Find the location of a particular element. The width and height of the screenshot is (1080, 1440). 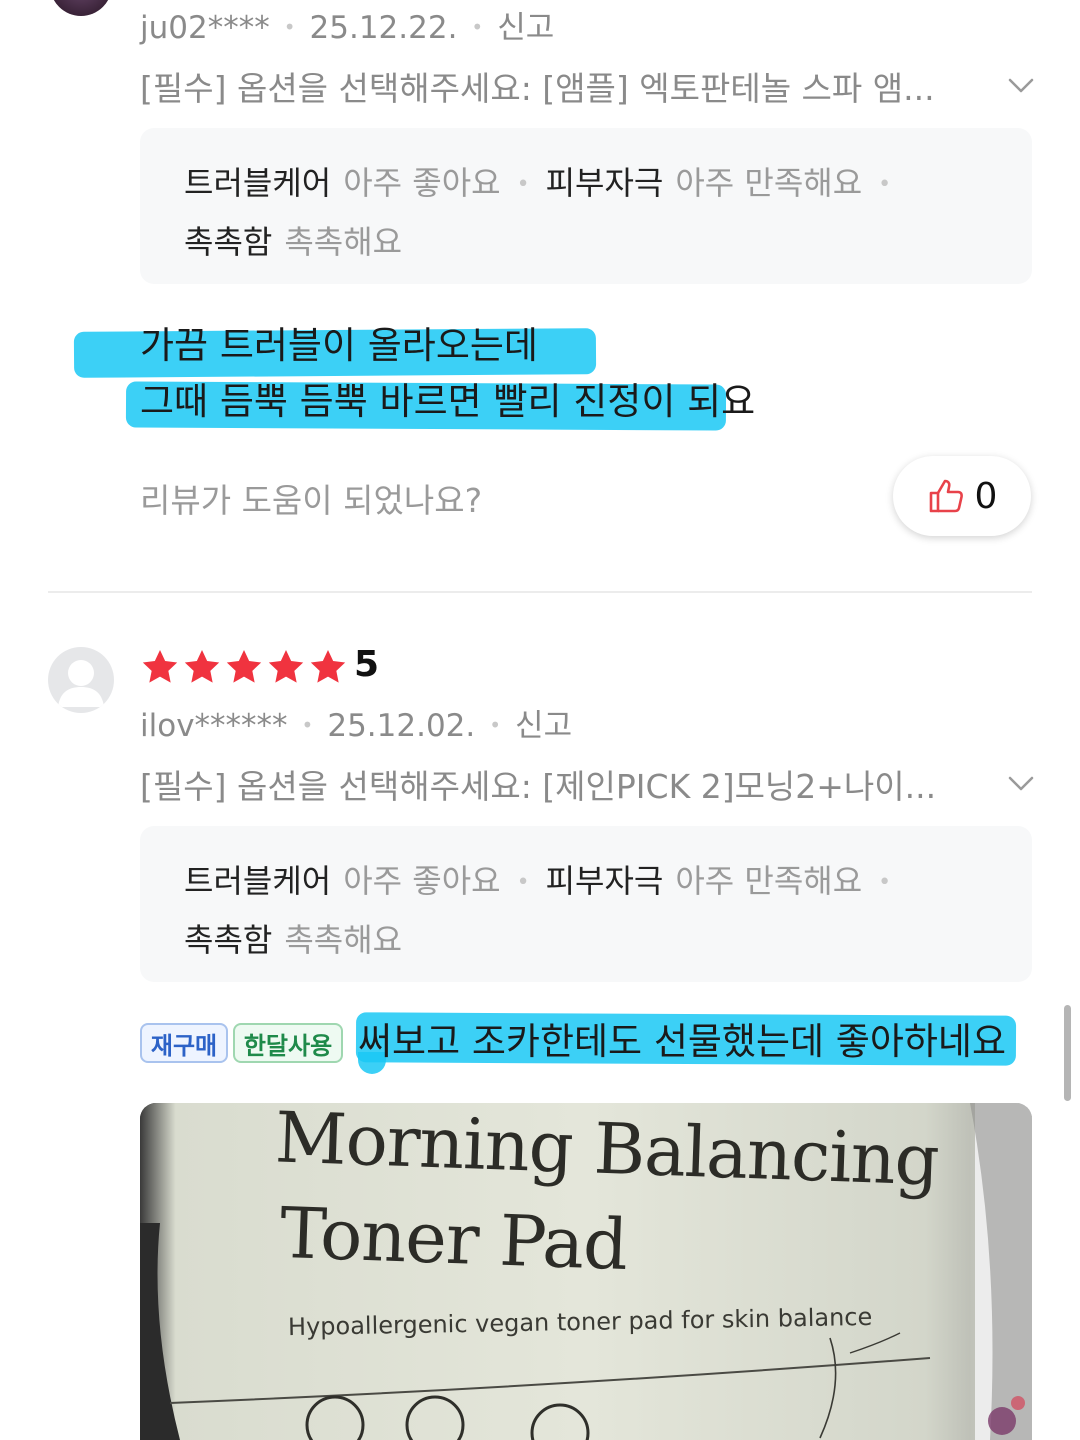

thumbs-up-icon is located at coordinates (946, 496).